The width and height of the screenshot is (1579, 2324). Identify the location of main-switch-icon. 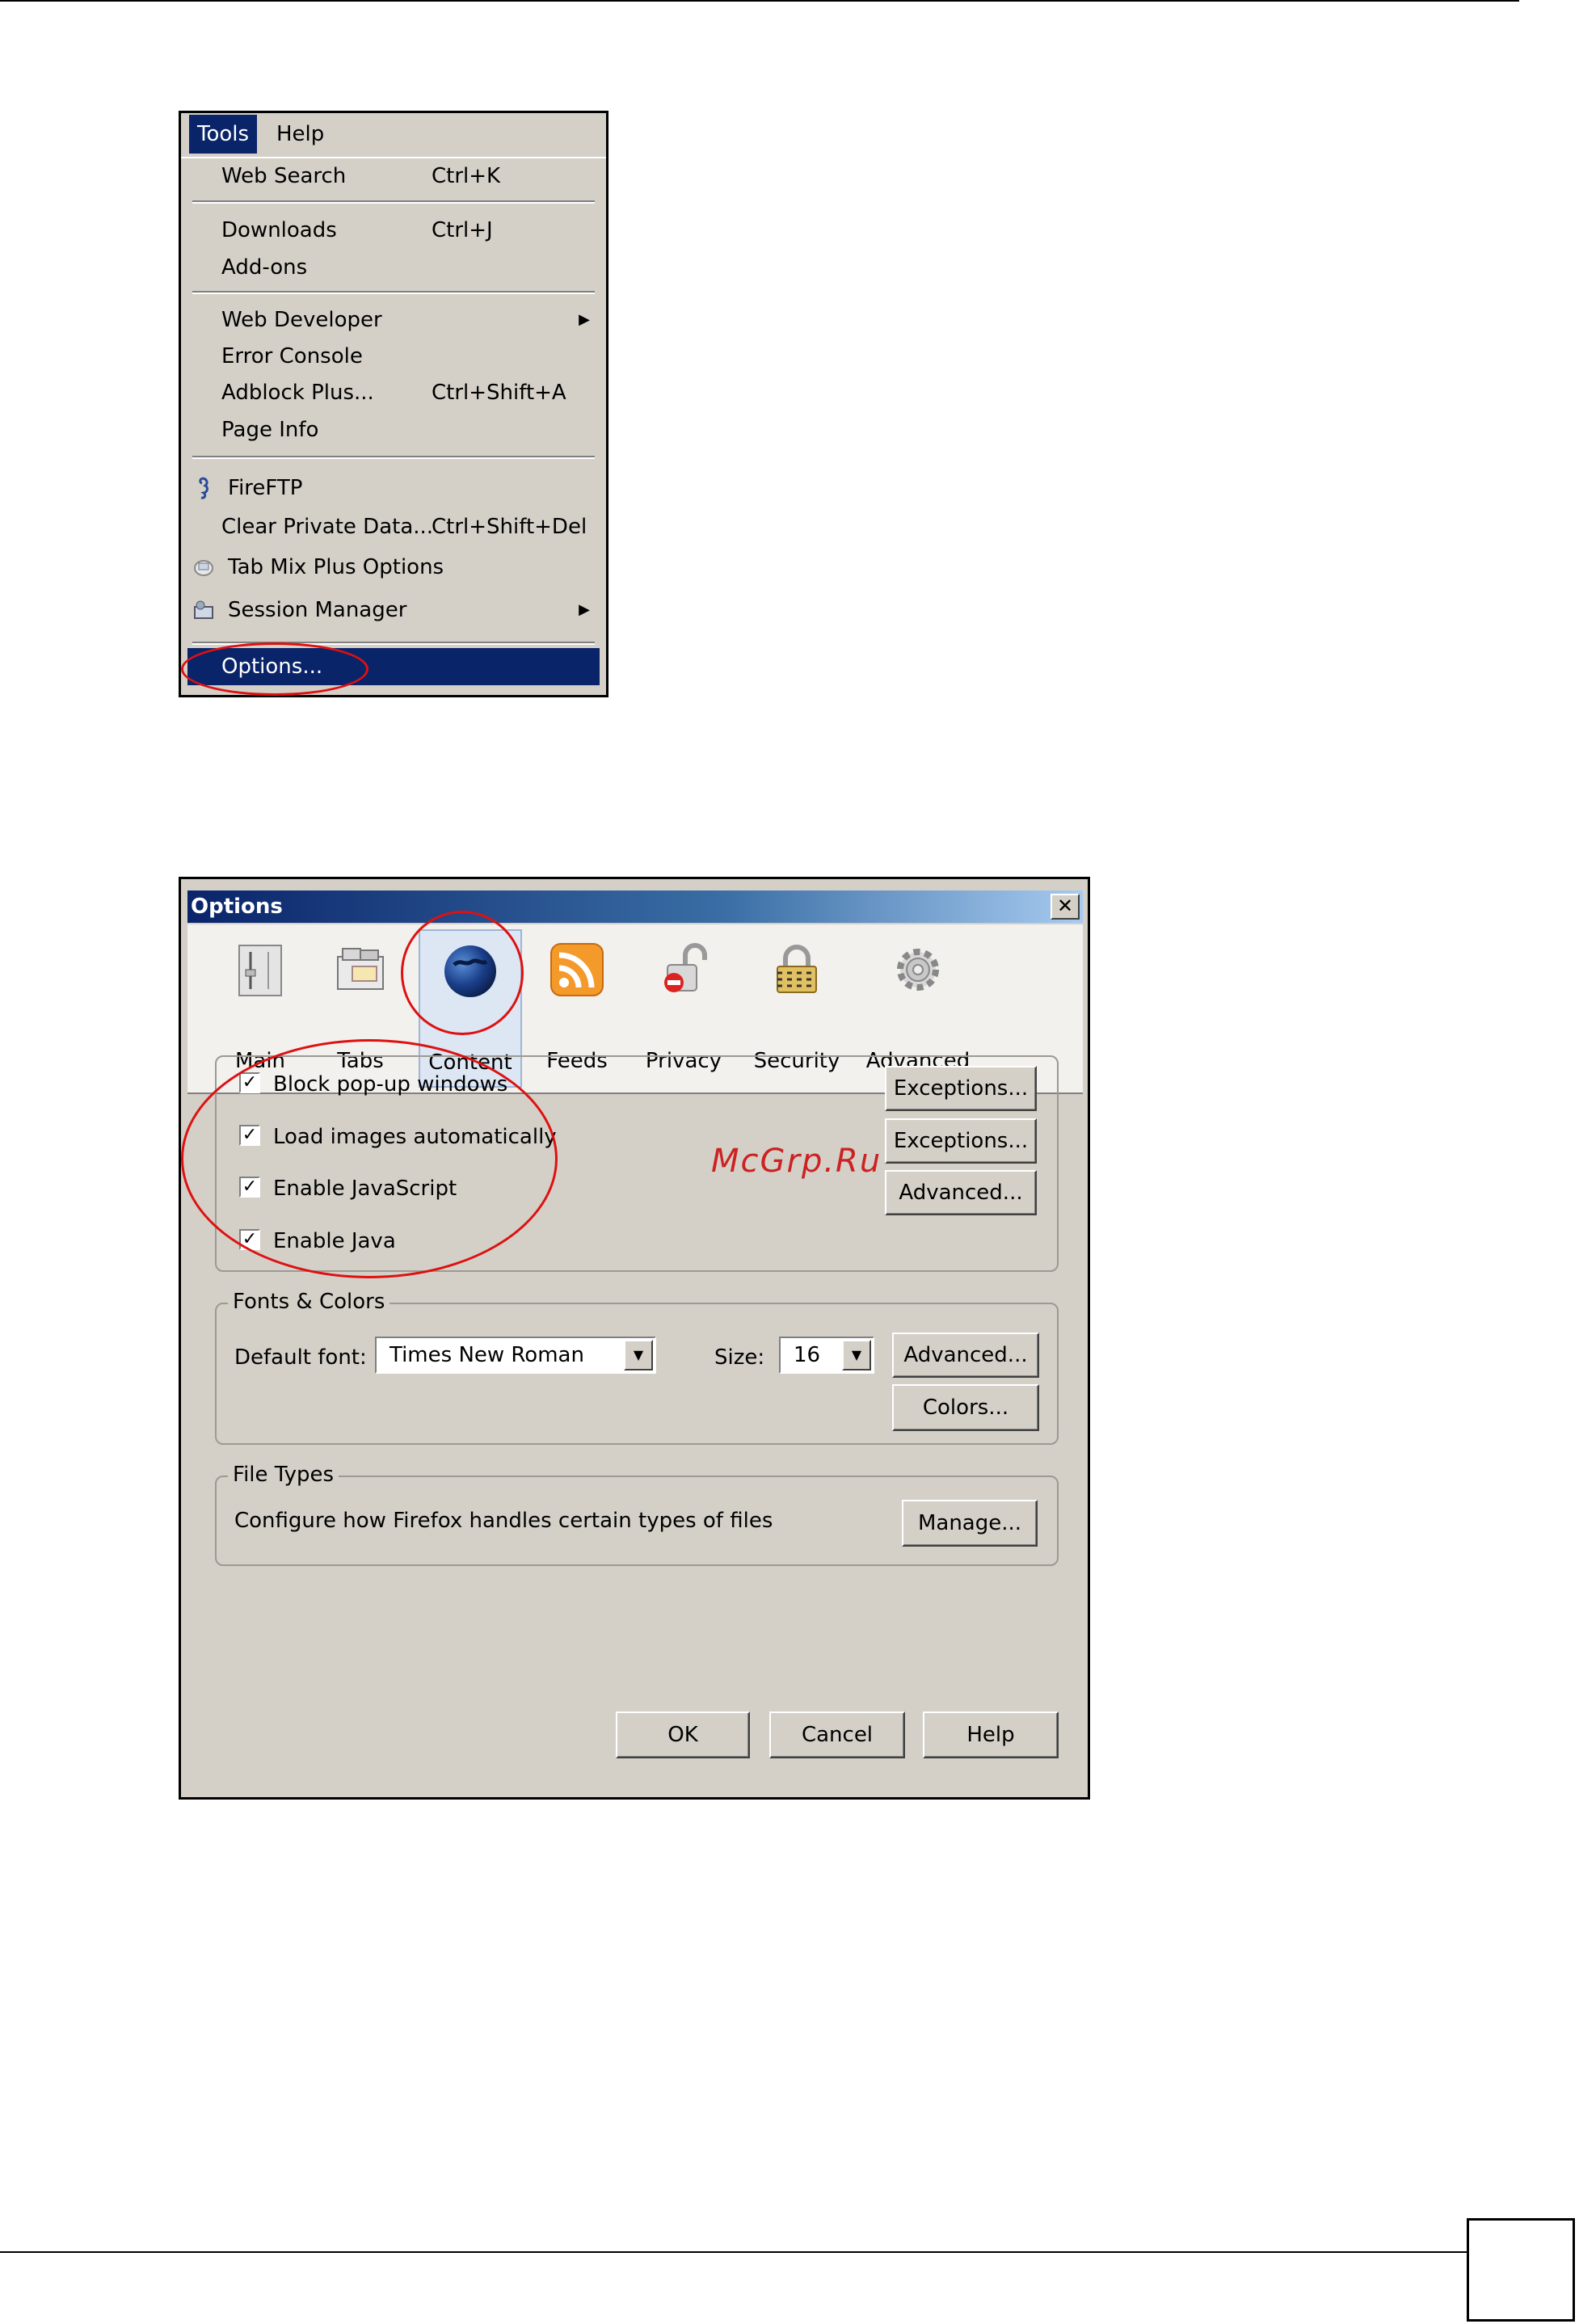
(260, 970).